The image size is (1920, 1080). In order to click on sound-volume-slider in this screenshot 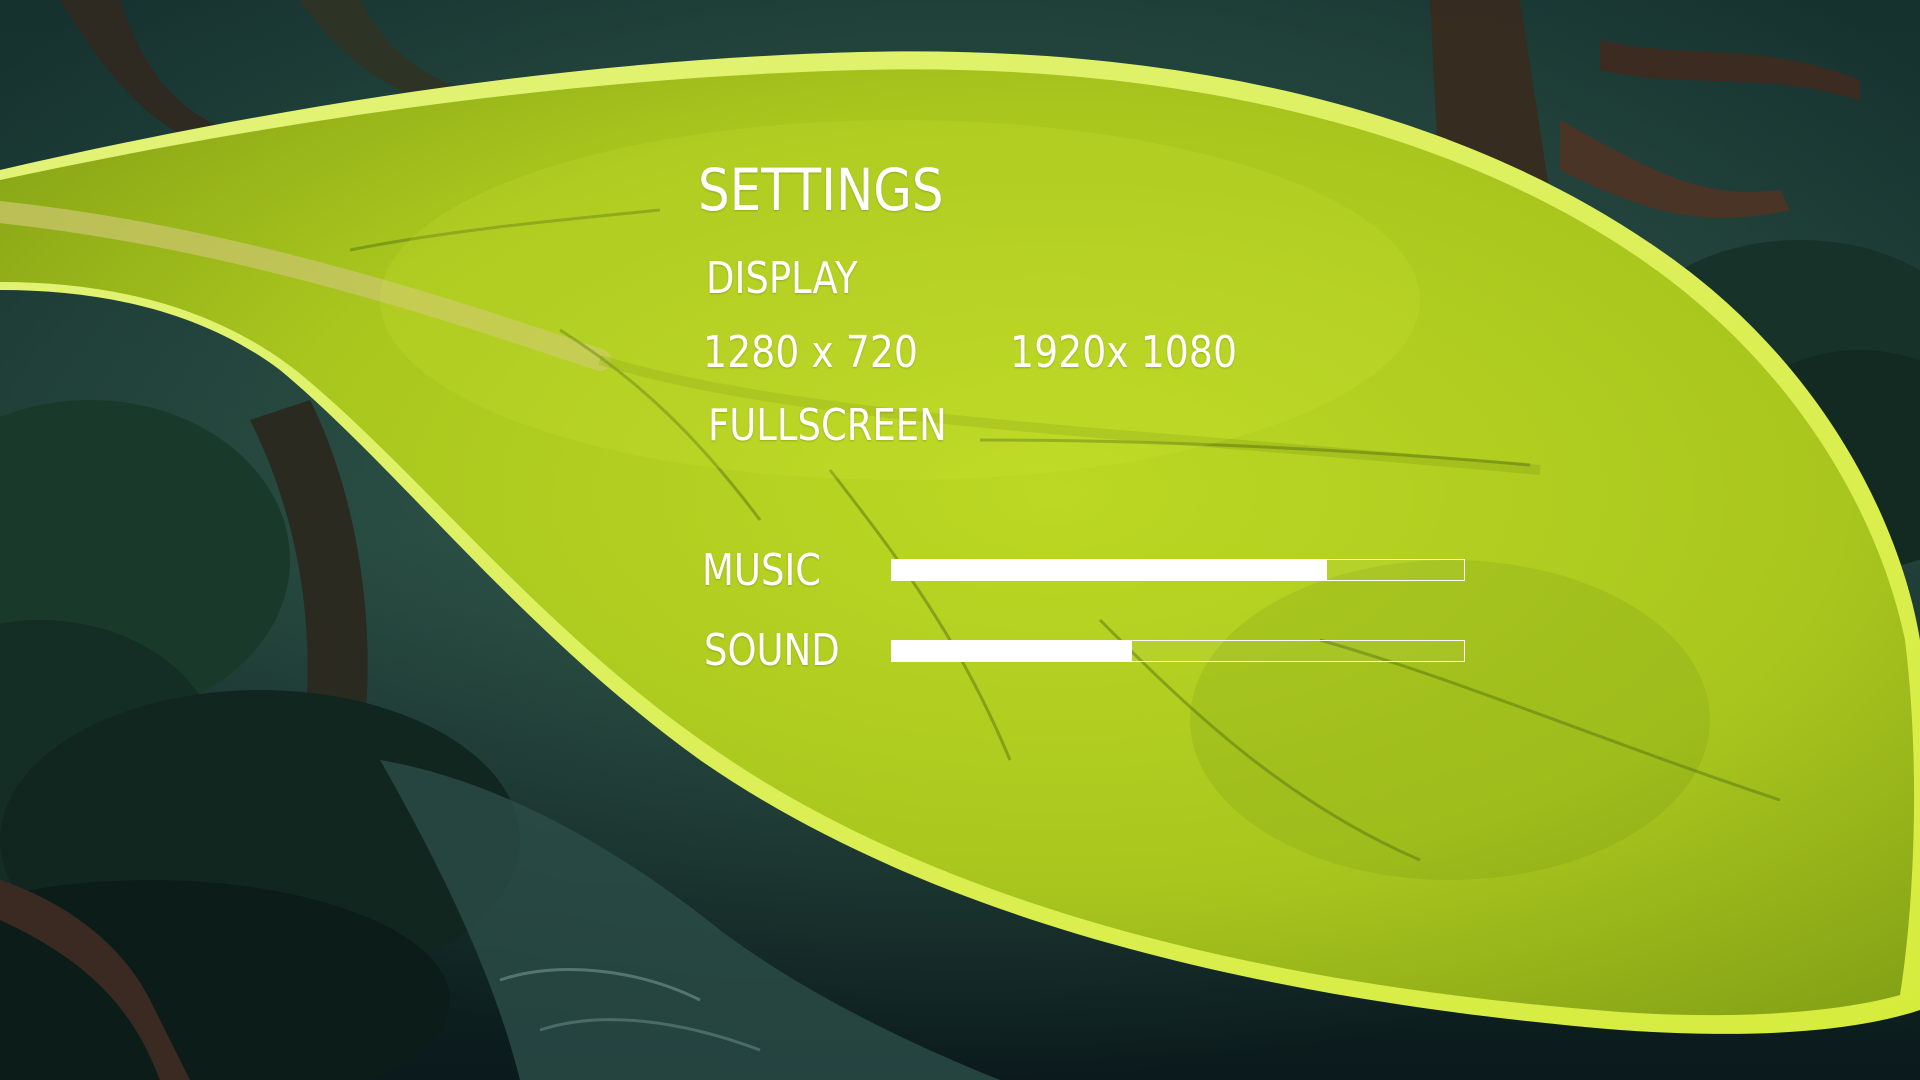, I will do `click(1178, 651)`.